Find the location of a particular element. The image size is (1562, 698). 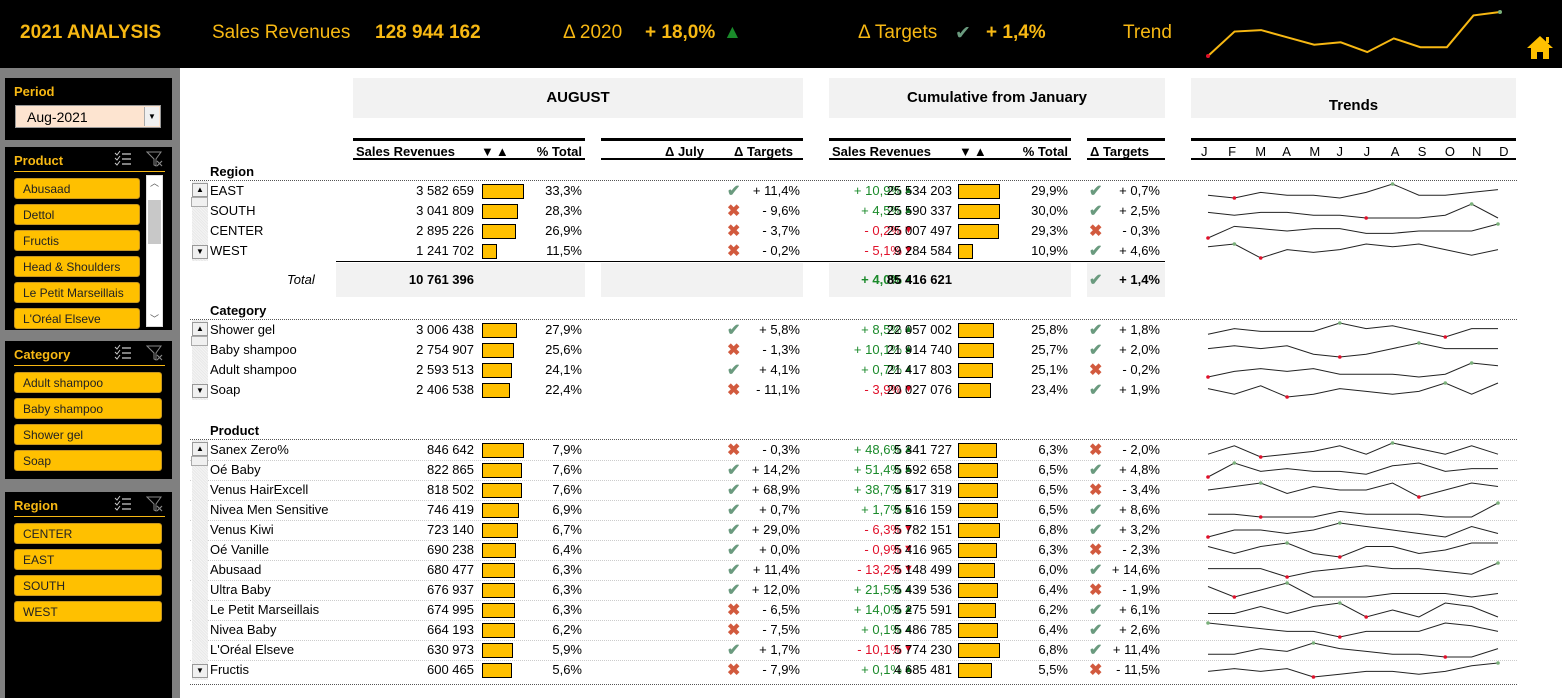

home-icon is located at coordinates (1540, 47).